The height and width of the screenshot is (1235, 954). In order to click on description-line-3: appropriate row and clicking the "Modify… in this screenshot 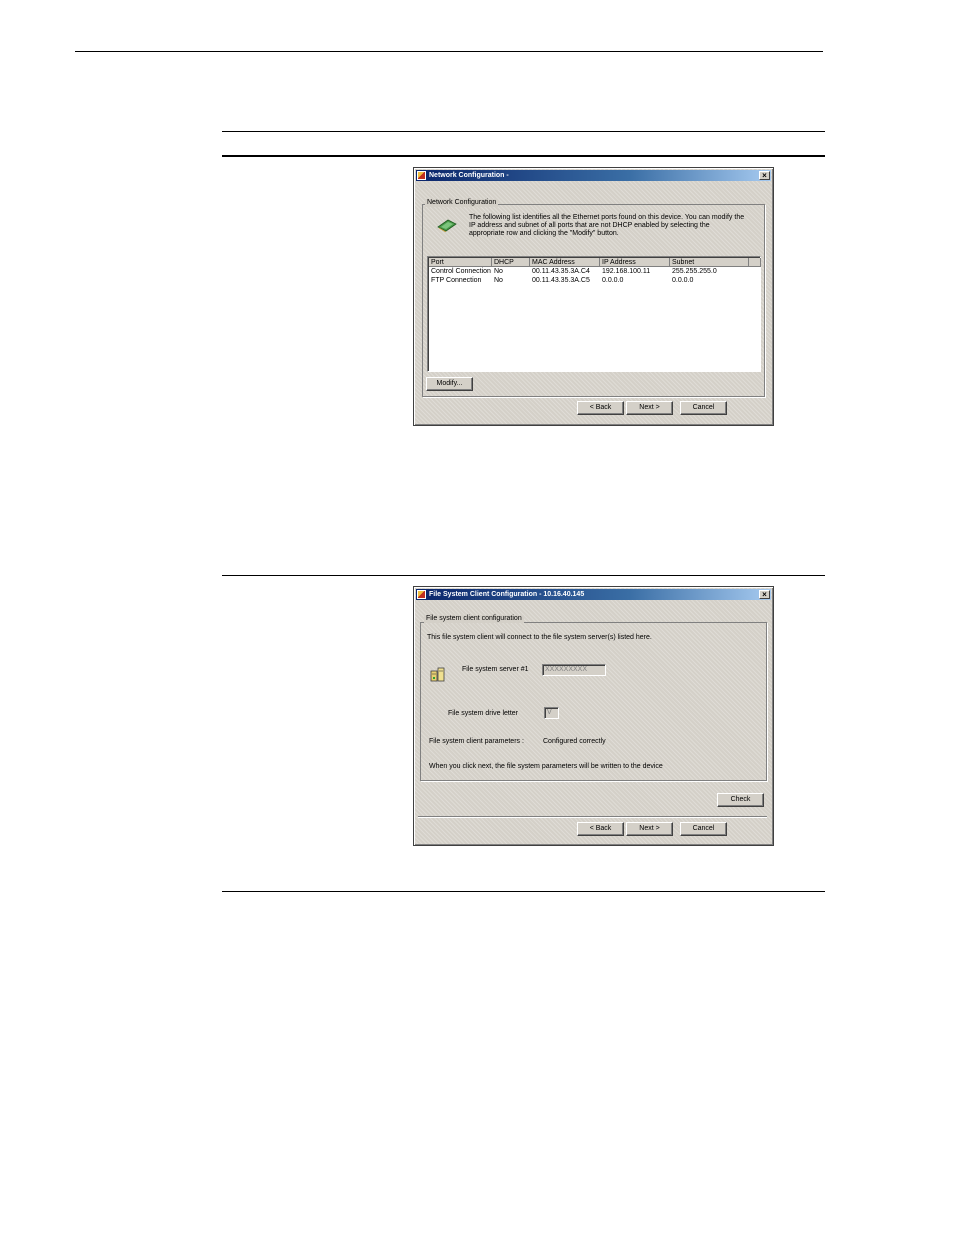, I will do `click(544, 233)`.